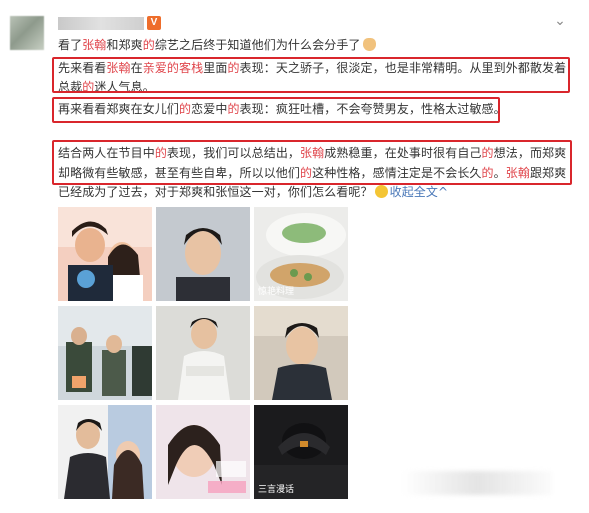 The height and width of the screenshot is (513, 589). I want to click on avatar, so click(27, 33).